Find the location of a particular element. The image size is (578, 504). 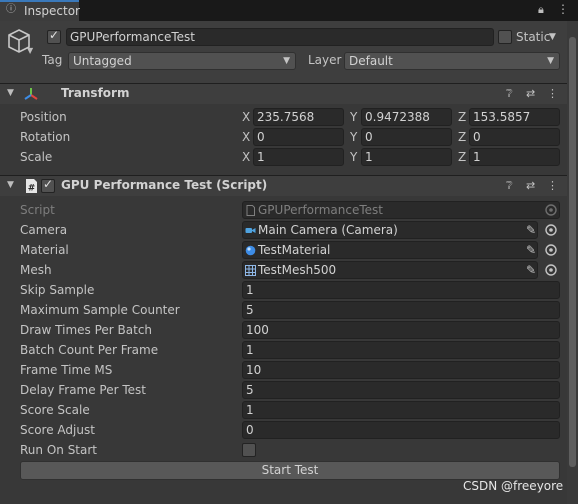

batch-count-per-frame-label: Batch Count Per Frame is located at coordinates (89, 350).